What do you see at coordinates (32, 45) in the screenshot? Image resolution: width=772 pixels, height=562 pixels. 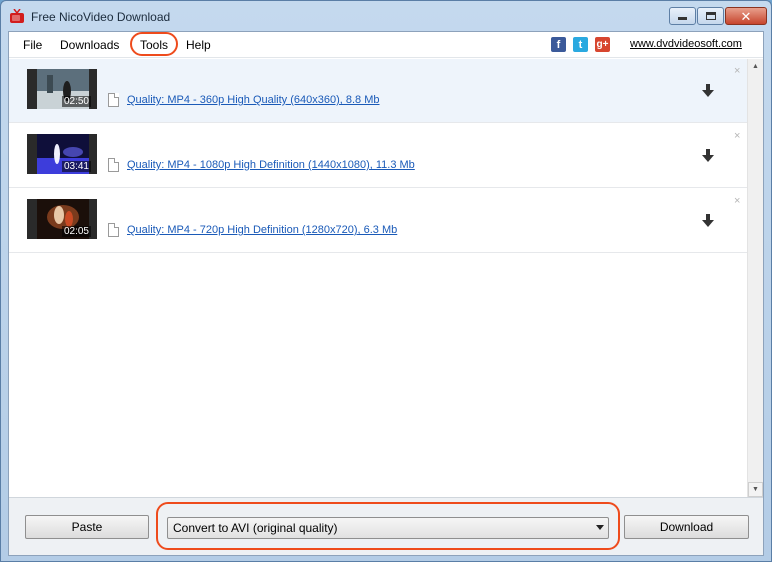 I see `menu-file: File` at bounding box center [32, 45].